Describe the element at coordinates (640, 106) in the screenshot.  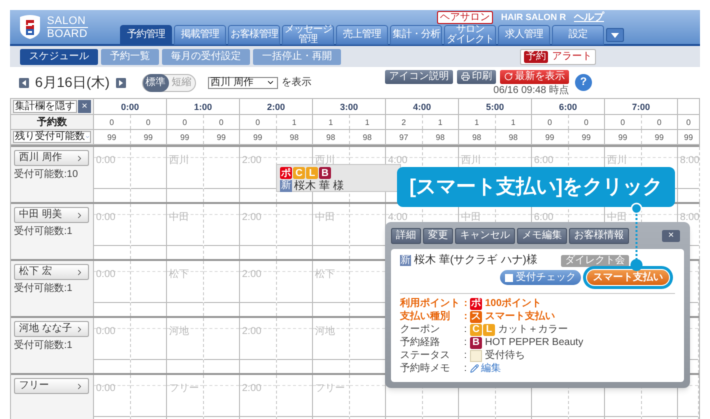
I see `hour-header: 7:00` at that location.